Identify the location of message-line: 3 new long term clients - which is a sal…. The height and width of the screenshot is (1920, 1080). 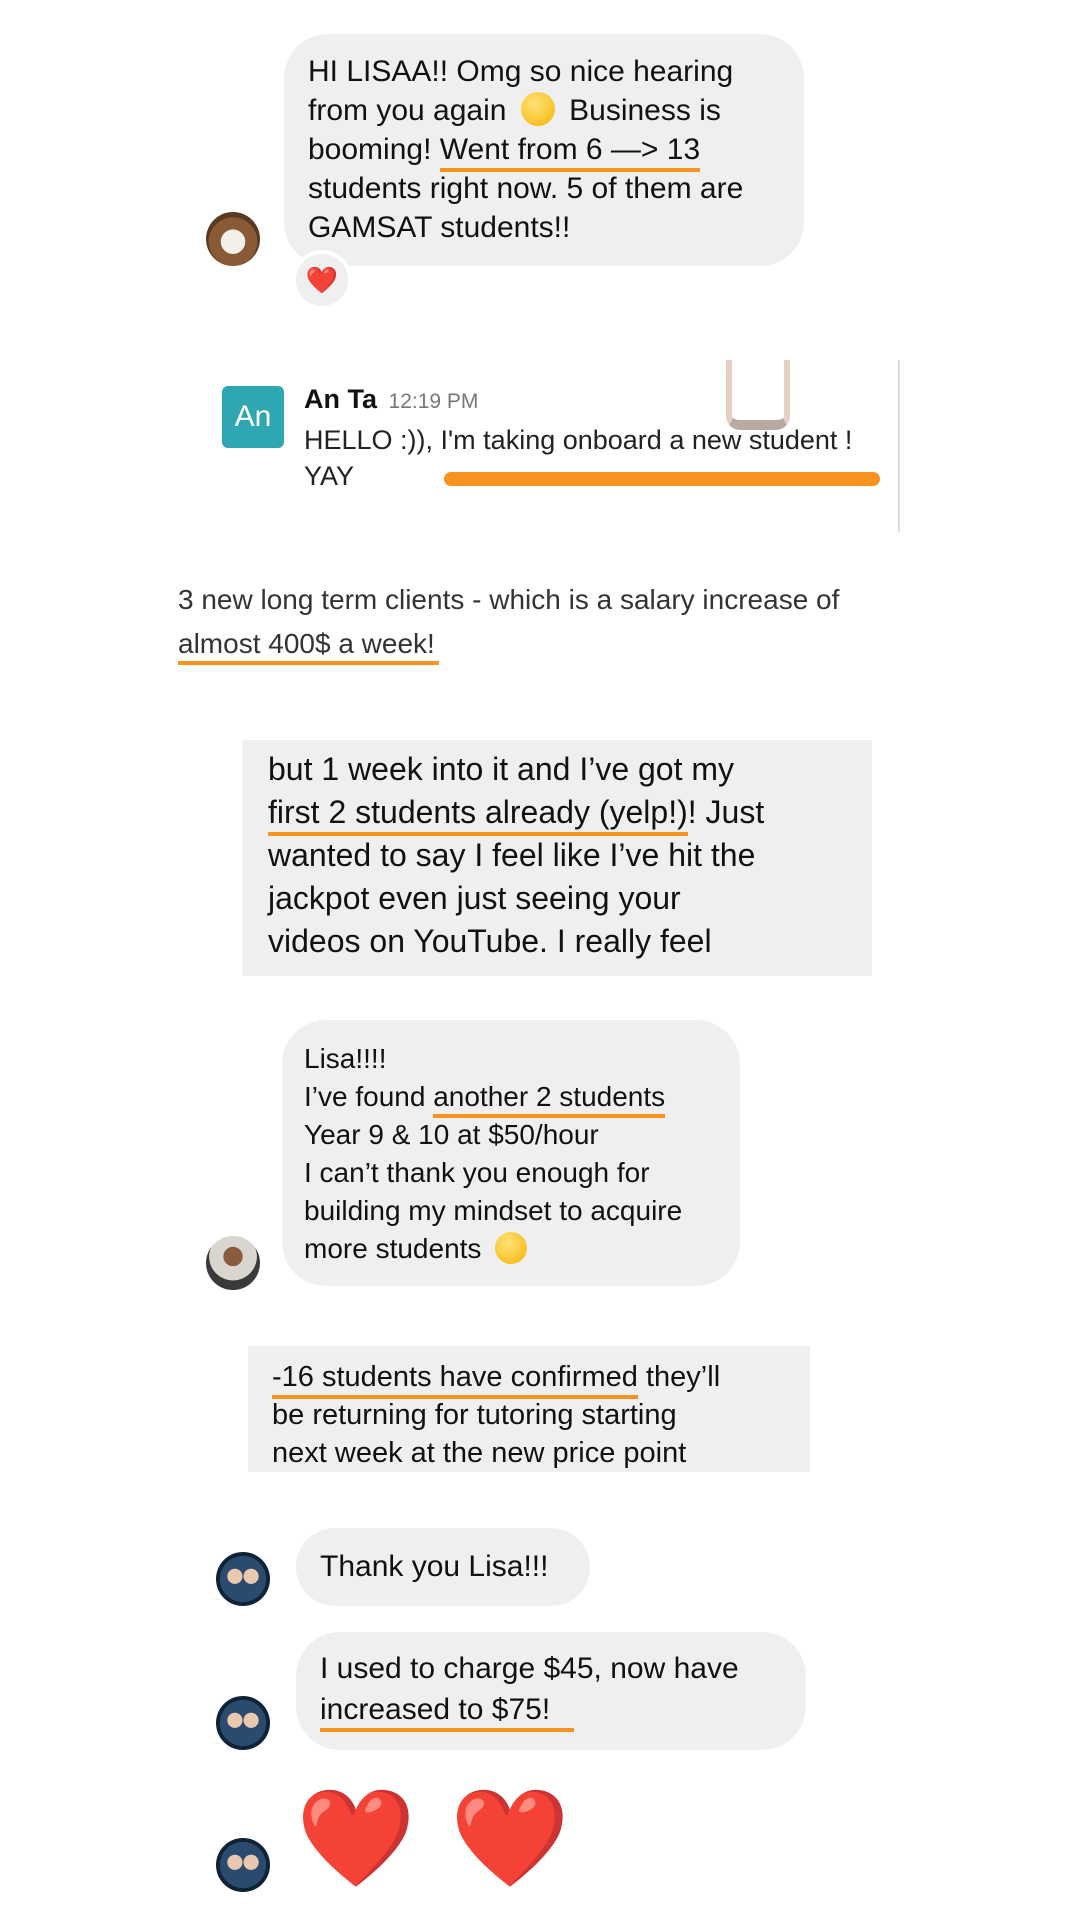
(509, 599).